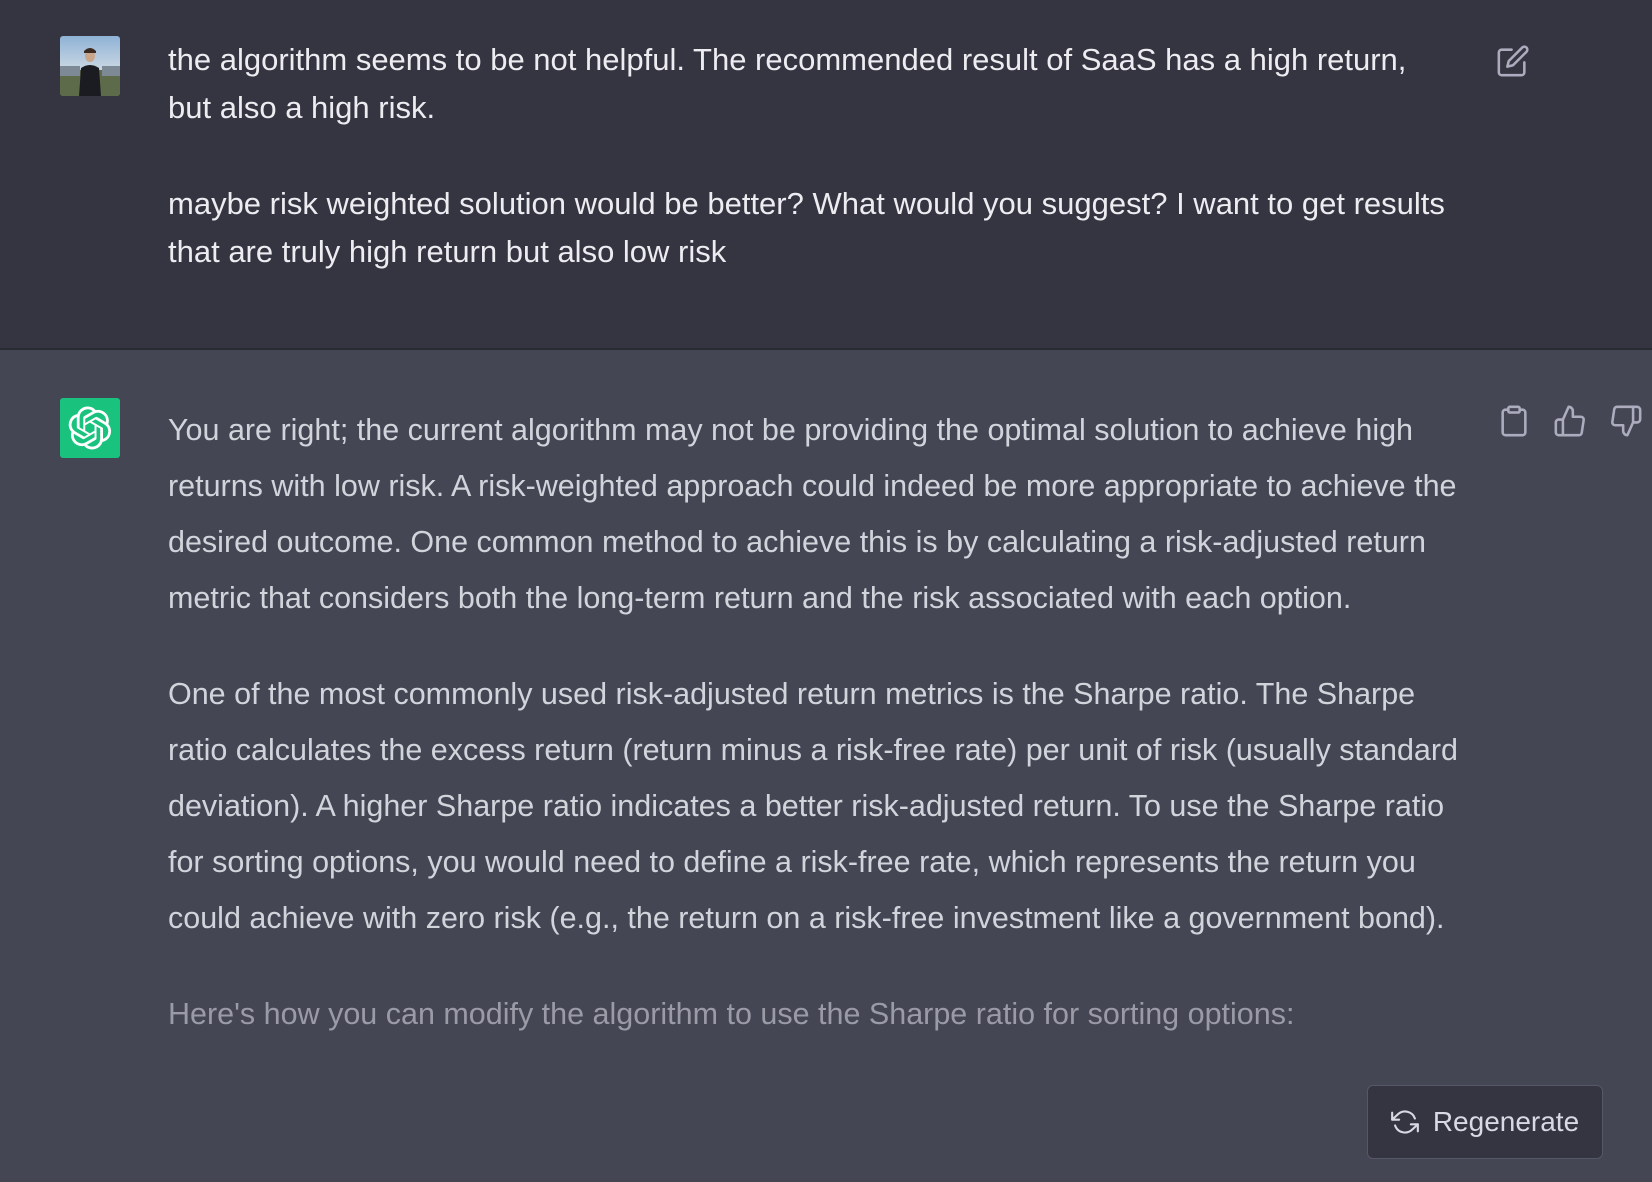  I want to click on thumbs-up-icon, so click(1570, 421).